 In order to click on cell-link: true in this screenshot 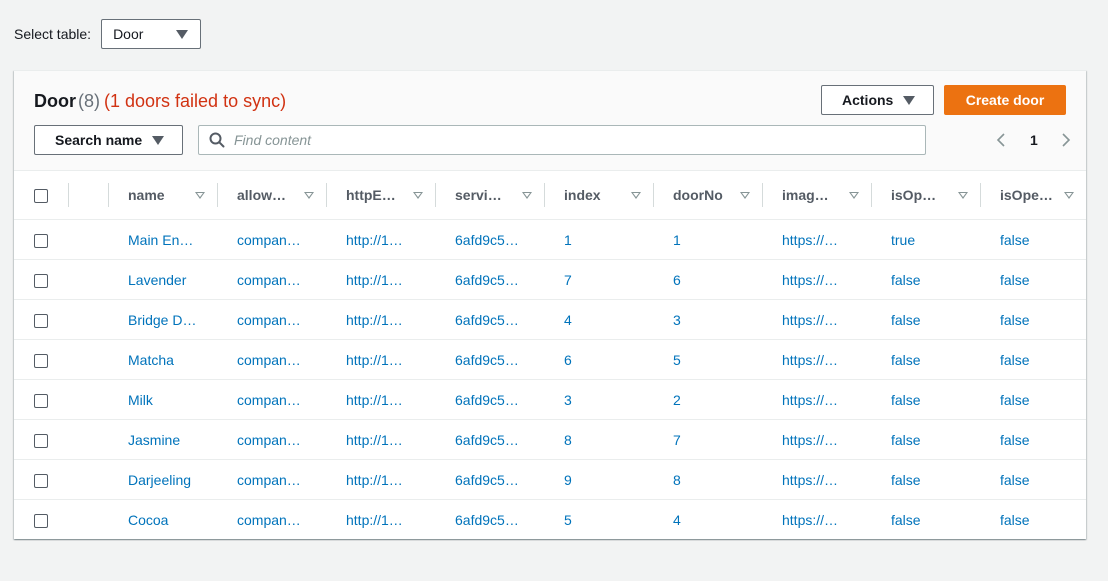, I will do `click(903, 240)`.